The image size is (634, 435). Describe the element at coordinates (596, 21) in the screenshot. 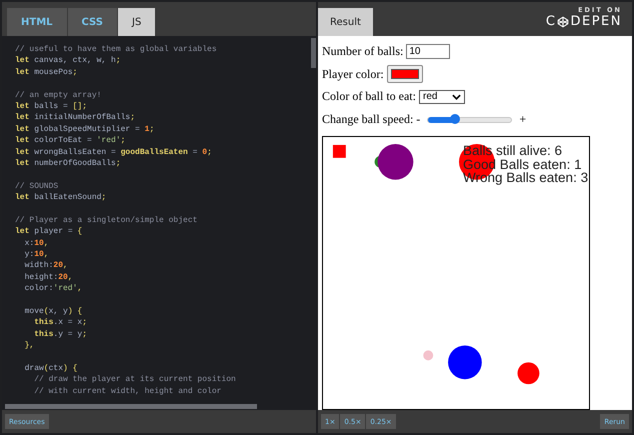

I see `logo-word: DEPEN` at that location.